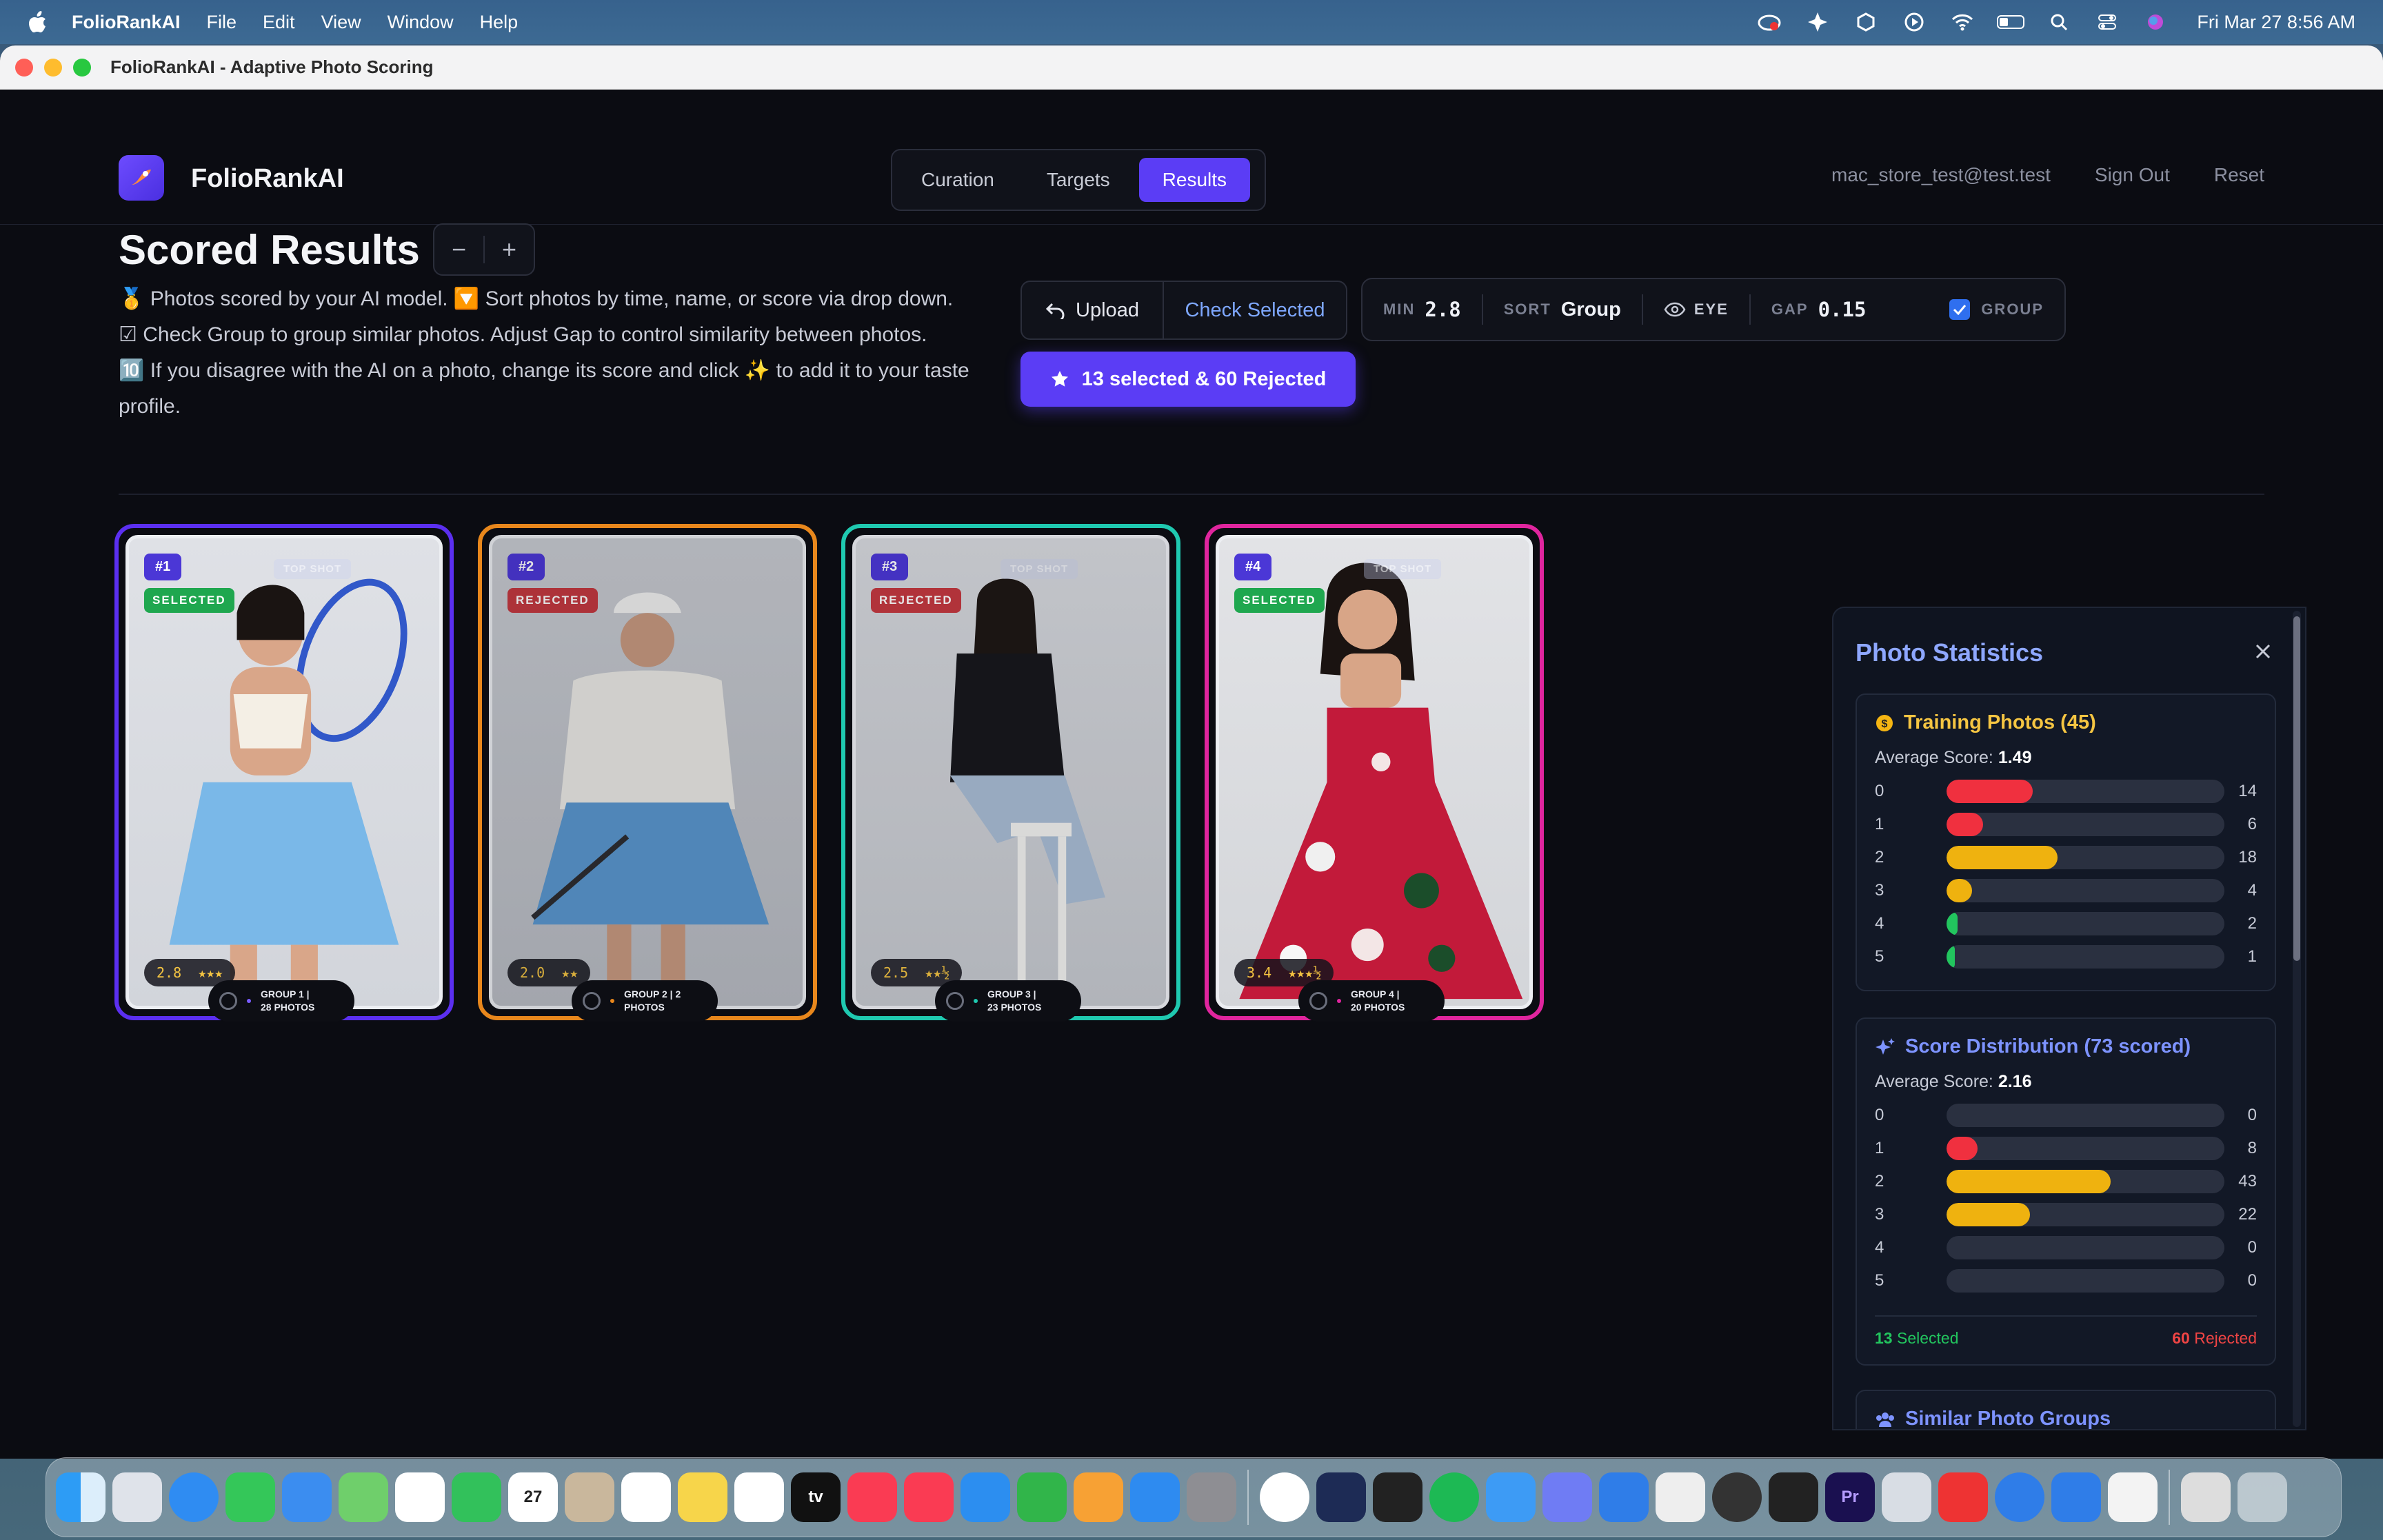 The height and width of the screenshot is (1540, 2383). I want to click on menu-edit: Edit, so click(279, 22).